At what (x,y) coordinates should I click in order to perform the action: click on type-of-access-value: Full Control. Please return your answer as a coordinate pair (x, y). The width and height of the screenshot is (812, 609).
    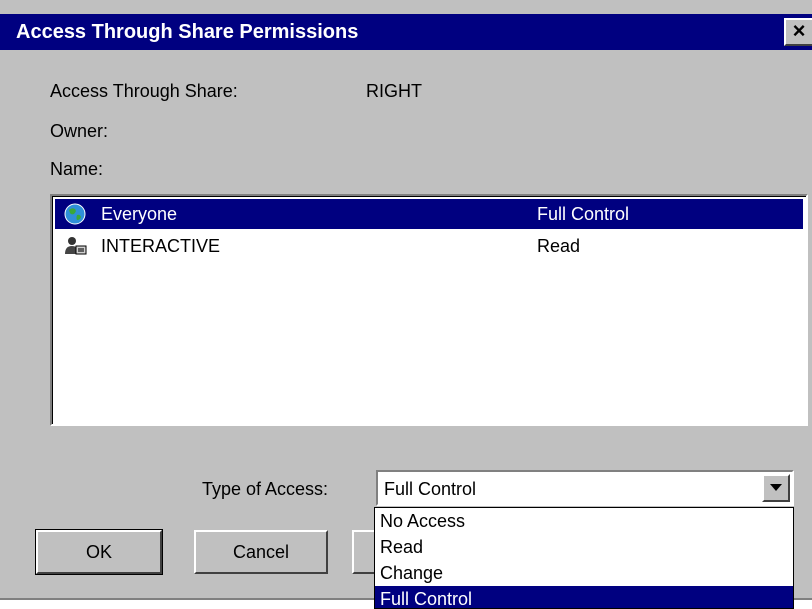
    Looking at the image, I should click on (430, 489).